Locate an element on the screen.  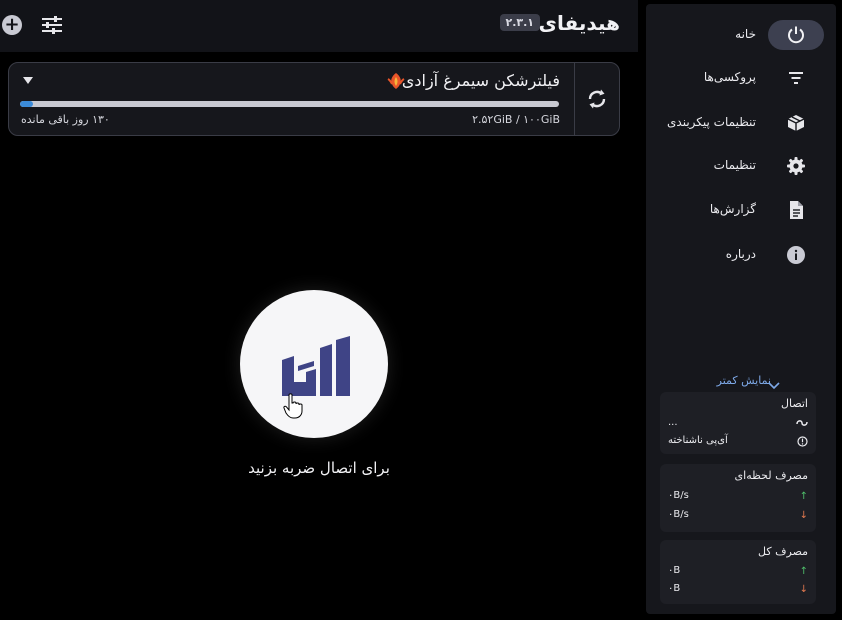
sidebar-item-label: تنظیمات is located at coordinates (734, 165).